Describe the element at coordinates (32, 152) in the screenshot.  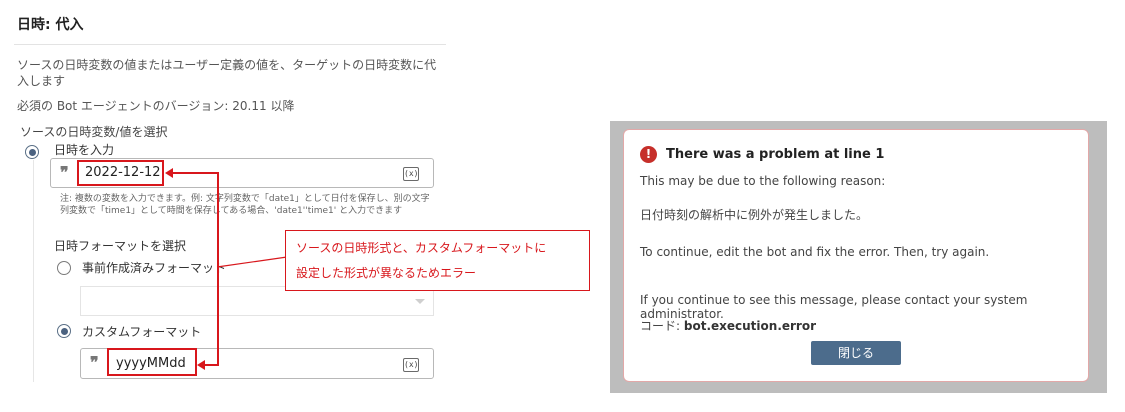
I see `enter-datetime-radio` at that location.